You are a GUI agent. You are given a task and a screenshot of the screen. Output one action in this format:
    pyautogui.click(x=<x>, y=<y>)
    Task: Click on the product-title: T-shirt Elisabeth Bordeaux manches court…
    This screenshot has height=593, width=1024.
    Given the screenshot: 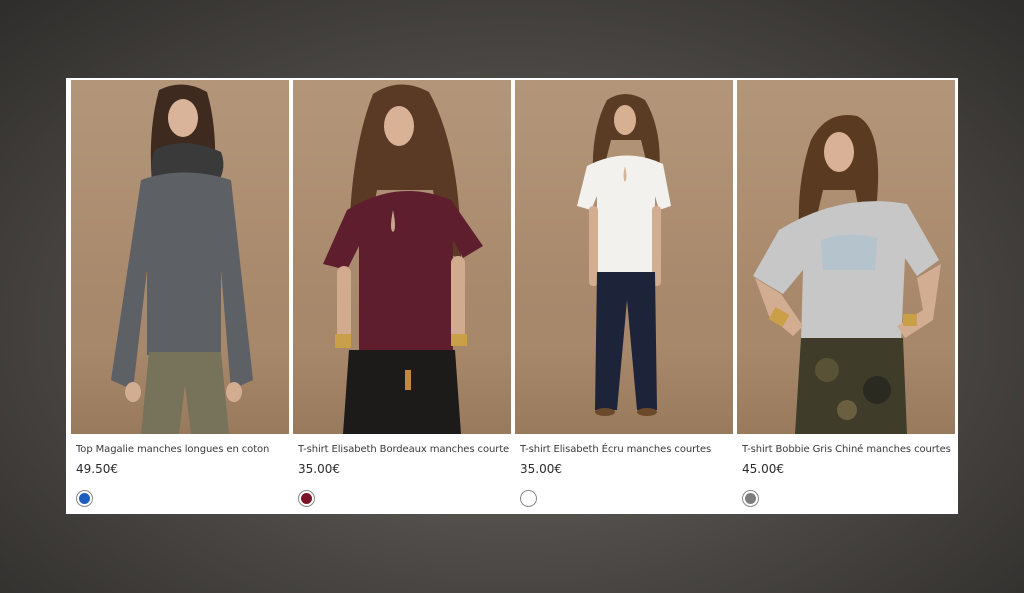 What is the action you would take?
    pyautogui.click(x=404, y=449)
    